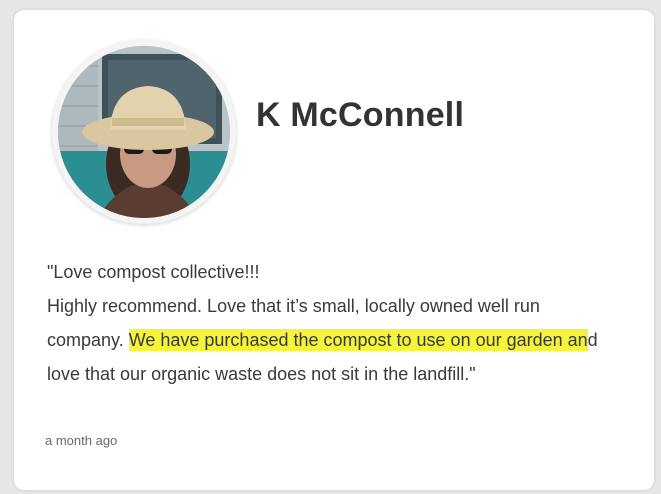 This screenshot has height=494, width=661. I want to click on review-text-segment: d, so click(592, 340).